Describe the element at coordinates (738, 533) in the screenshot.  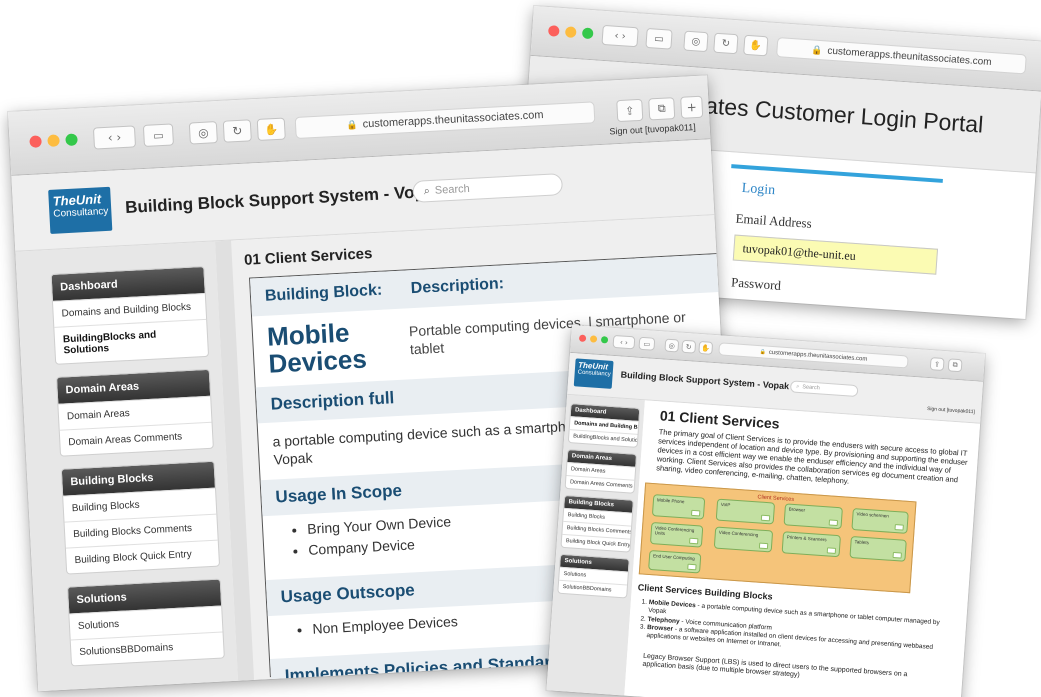
I see `diagram-box-label: Video Conferencing` at that location.